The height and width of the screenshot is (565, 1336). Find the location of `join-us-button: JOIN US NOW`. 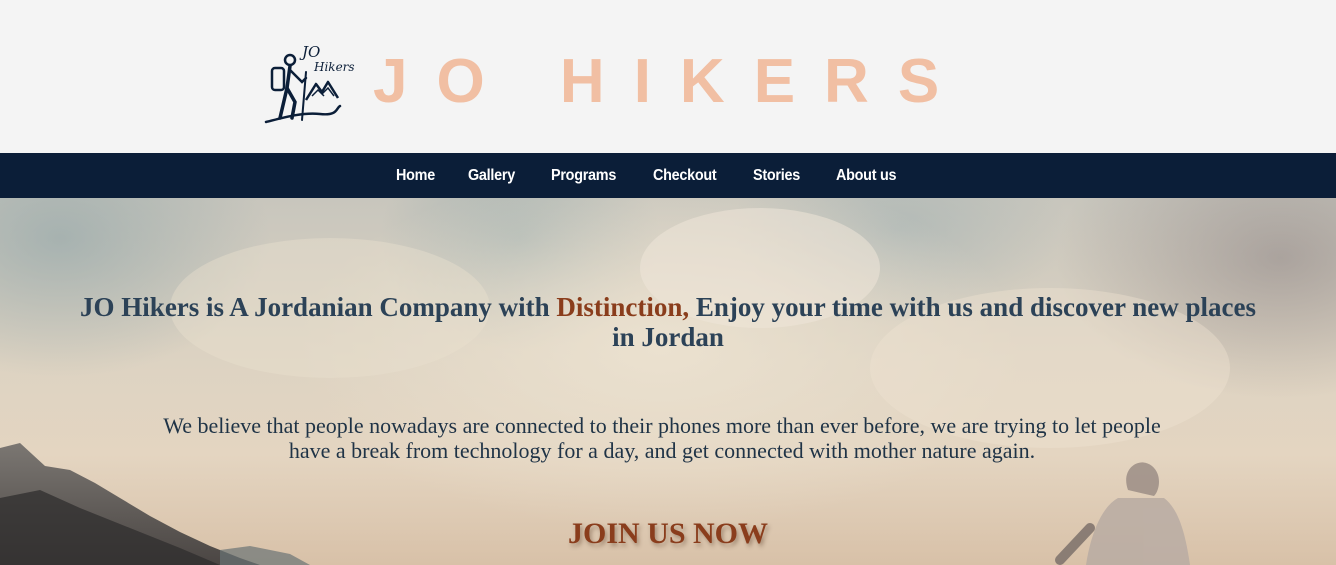

join-us-button: JOIN US NOW is located at coordinates (668, 534).